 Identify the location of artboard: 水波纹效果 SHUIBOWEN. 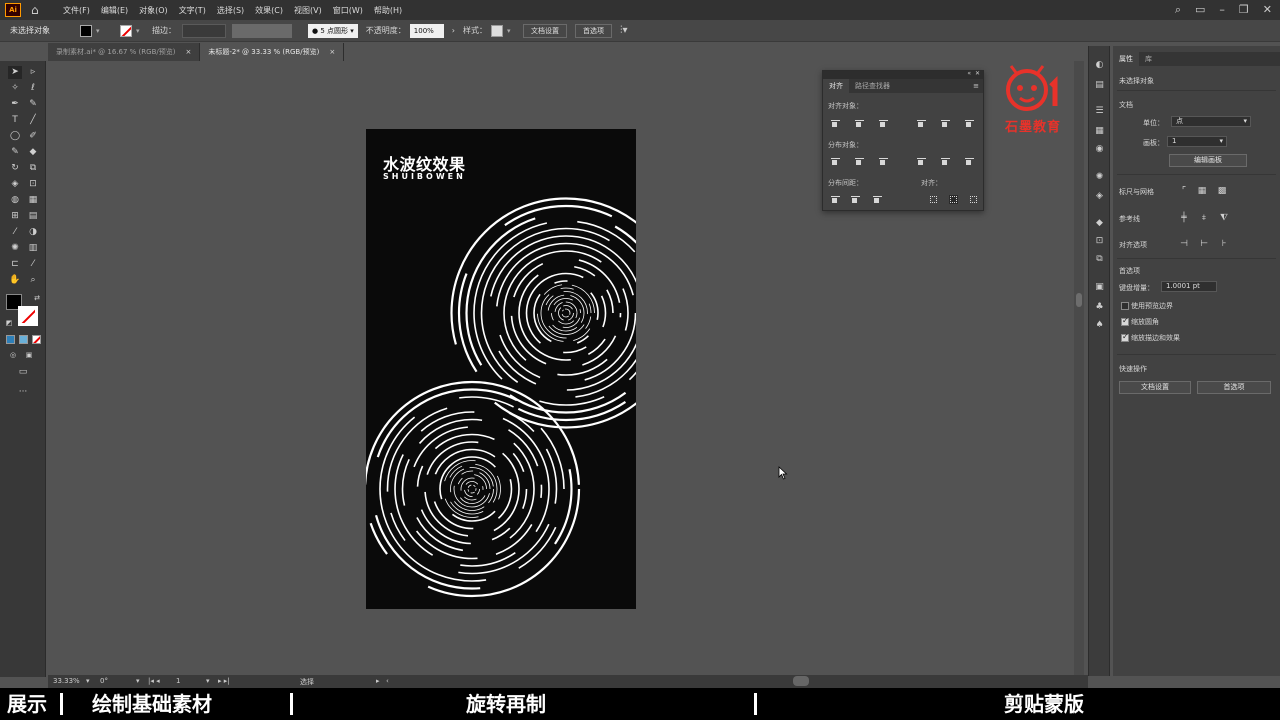
(501, 369).